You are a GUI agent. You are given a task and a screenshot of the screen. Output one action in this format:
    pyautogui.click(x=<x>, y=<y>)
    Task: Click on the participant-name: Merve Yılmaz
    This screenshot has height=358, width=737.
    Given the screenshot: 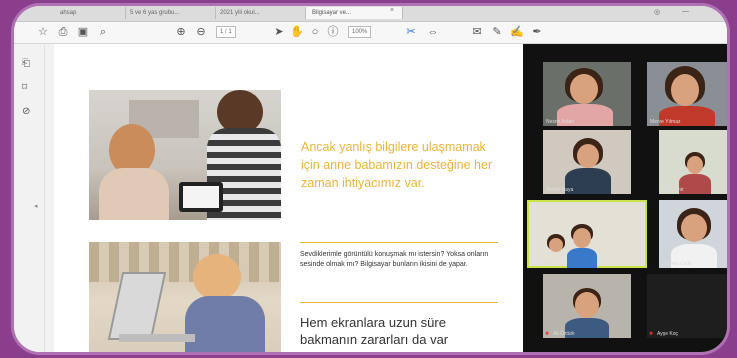 What is the action you would take?
    pyautogui.click(x=665, y=122)
    